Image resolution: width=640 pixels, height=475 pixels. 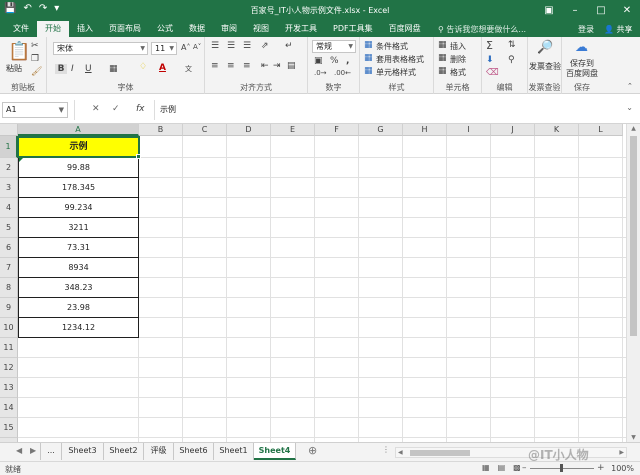 What do you see at coordinates (9, 130) in the screenshot?
I see `select-all-corner` at bounding box center [9, 130].